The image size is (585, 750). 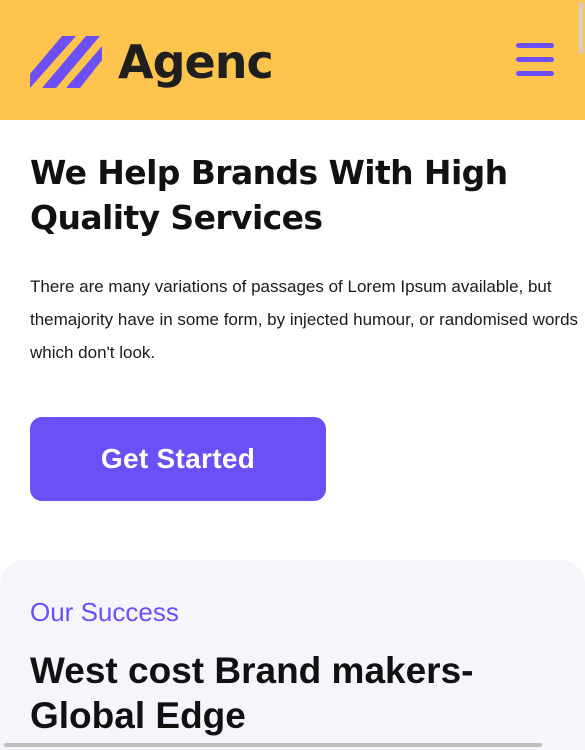 What do you see at coordinates (581, 28) in the screenshot?
I see `vertical-scrollbar` at bounding box center [581, 28].